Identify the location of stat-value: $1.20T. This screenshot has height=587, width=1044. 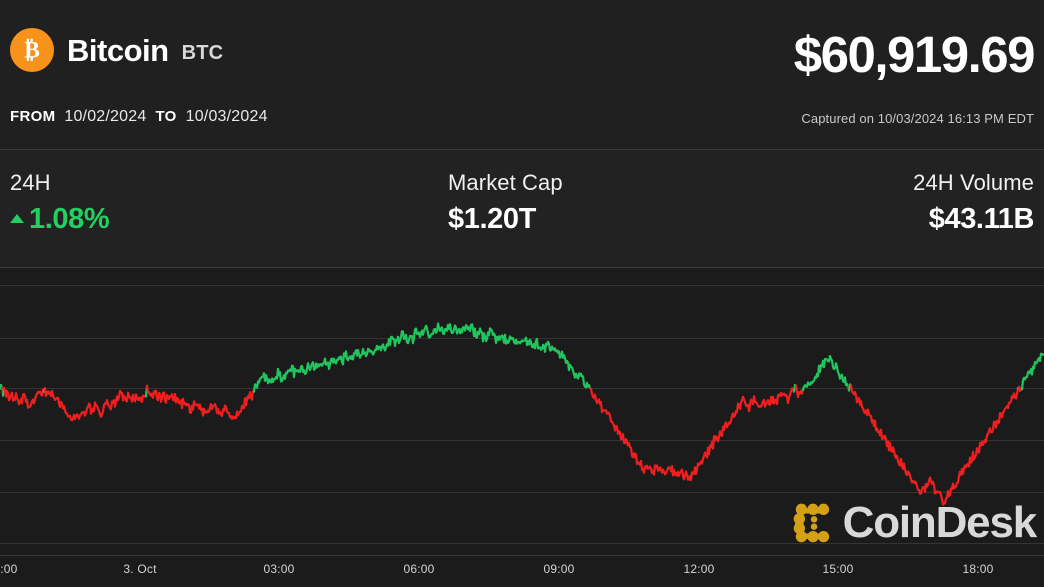
(492, 218).